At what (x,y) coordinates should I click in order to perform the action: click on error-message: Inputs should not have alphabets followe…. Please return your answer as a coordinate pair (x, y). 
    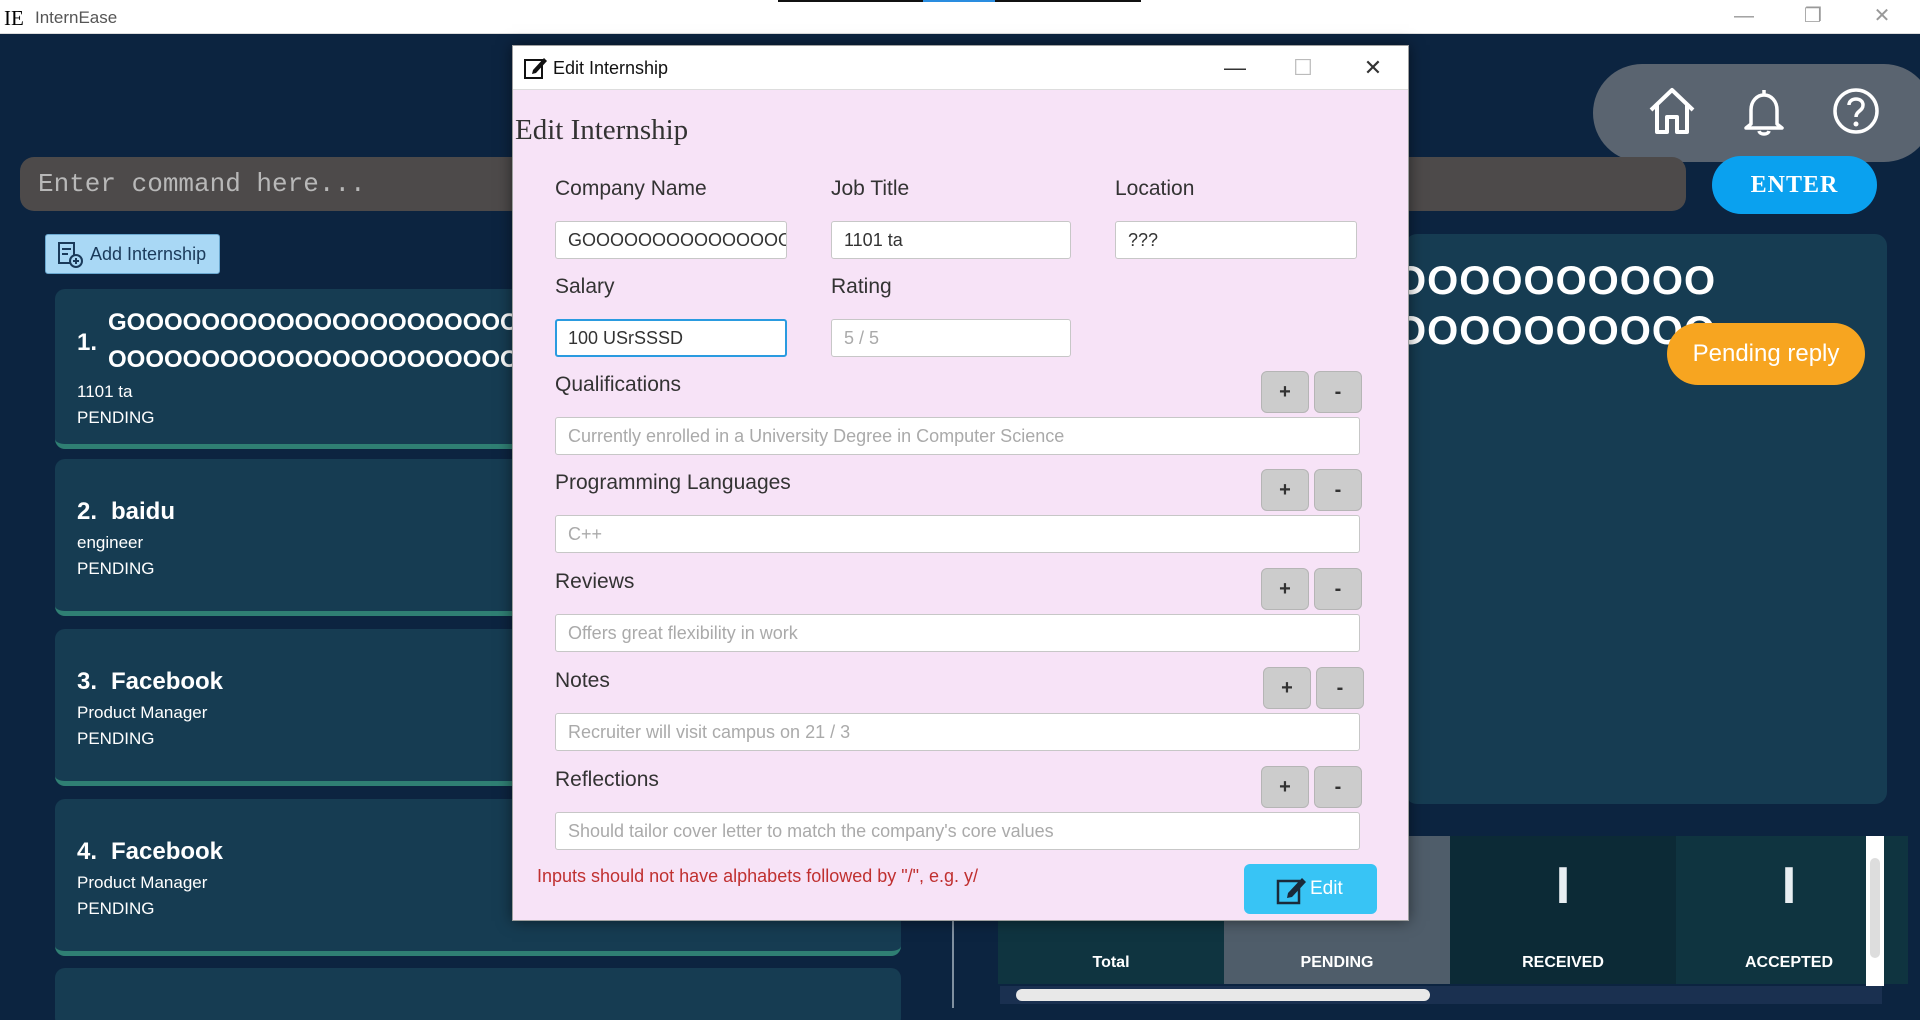
    Looking at the image, I should click on (758, 876).